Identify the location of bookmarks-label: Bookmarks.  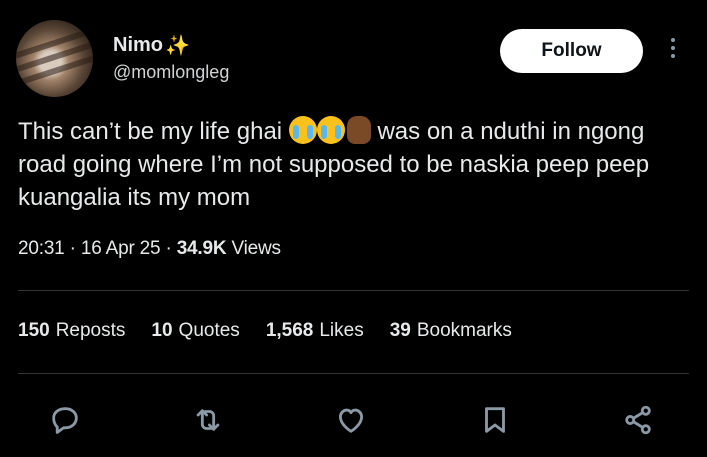
(464, 330).